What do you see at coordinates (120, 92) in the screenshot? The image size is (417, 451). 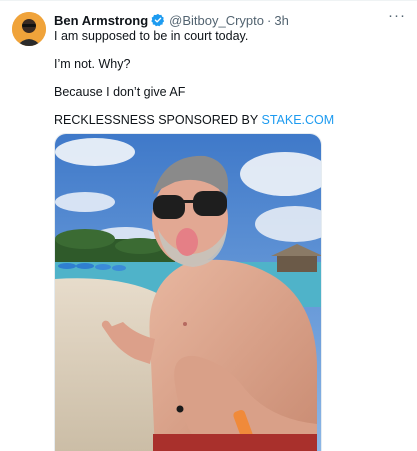 I see `tweet-line: Because I don’t give AF` at bounding box center [120, 92].